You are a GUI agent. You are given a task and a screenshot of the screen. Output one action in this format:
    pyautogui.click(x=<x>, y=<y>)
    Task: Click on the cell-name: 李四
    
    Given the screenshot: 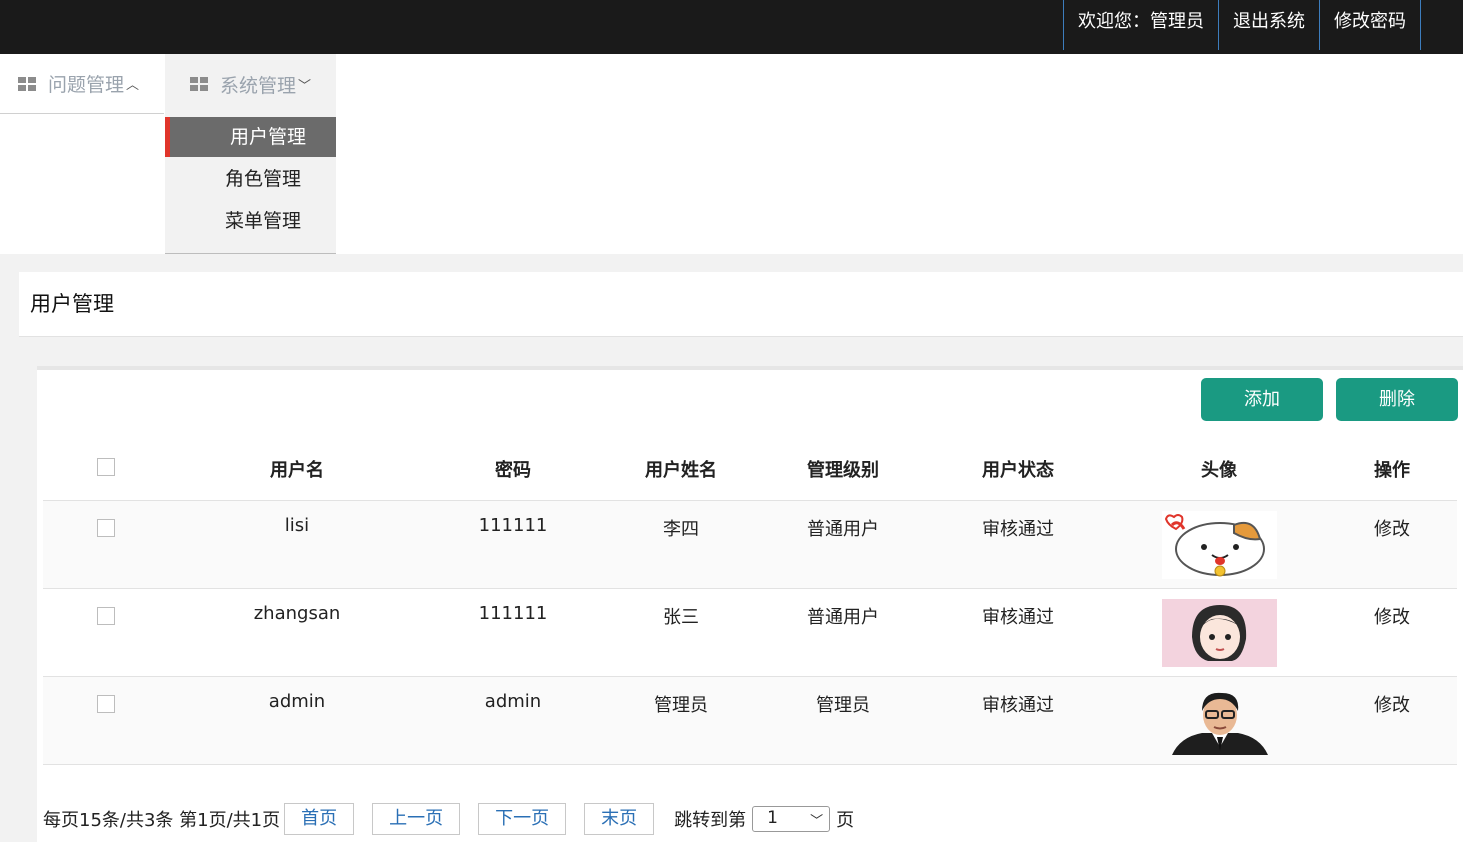 What is the action you would take?
    pyautogui.click(x=681, y=544)
    